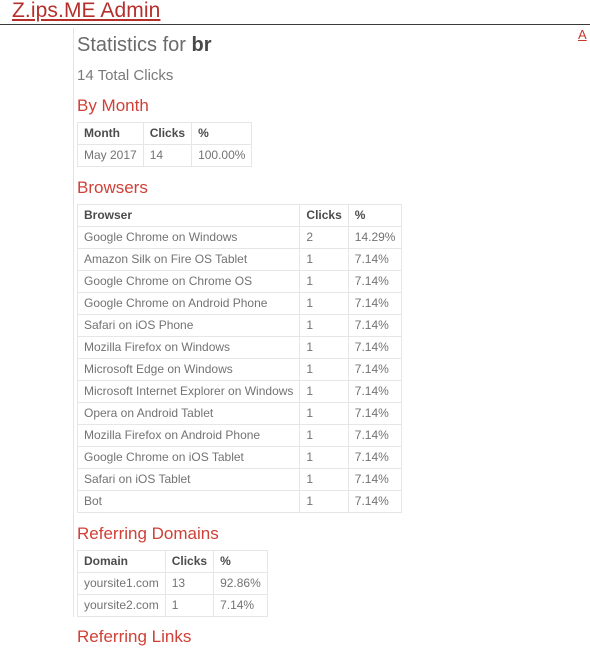  I want to click on column-header-month: Month, so click(110, 133).